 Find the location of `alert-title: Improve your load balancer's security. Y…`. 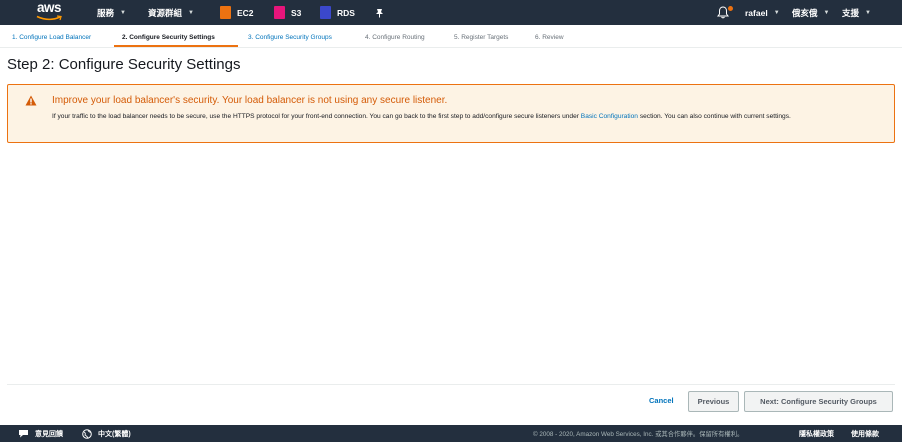

alert-title: Improve your load balancer's security. Y… is located at coordinates (250, 100).